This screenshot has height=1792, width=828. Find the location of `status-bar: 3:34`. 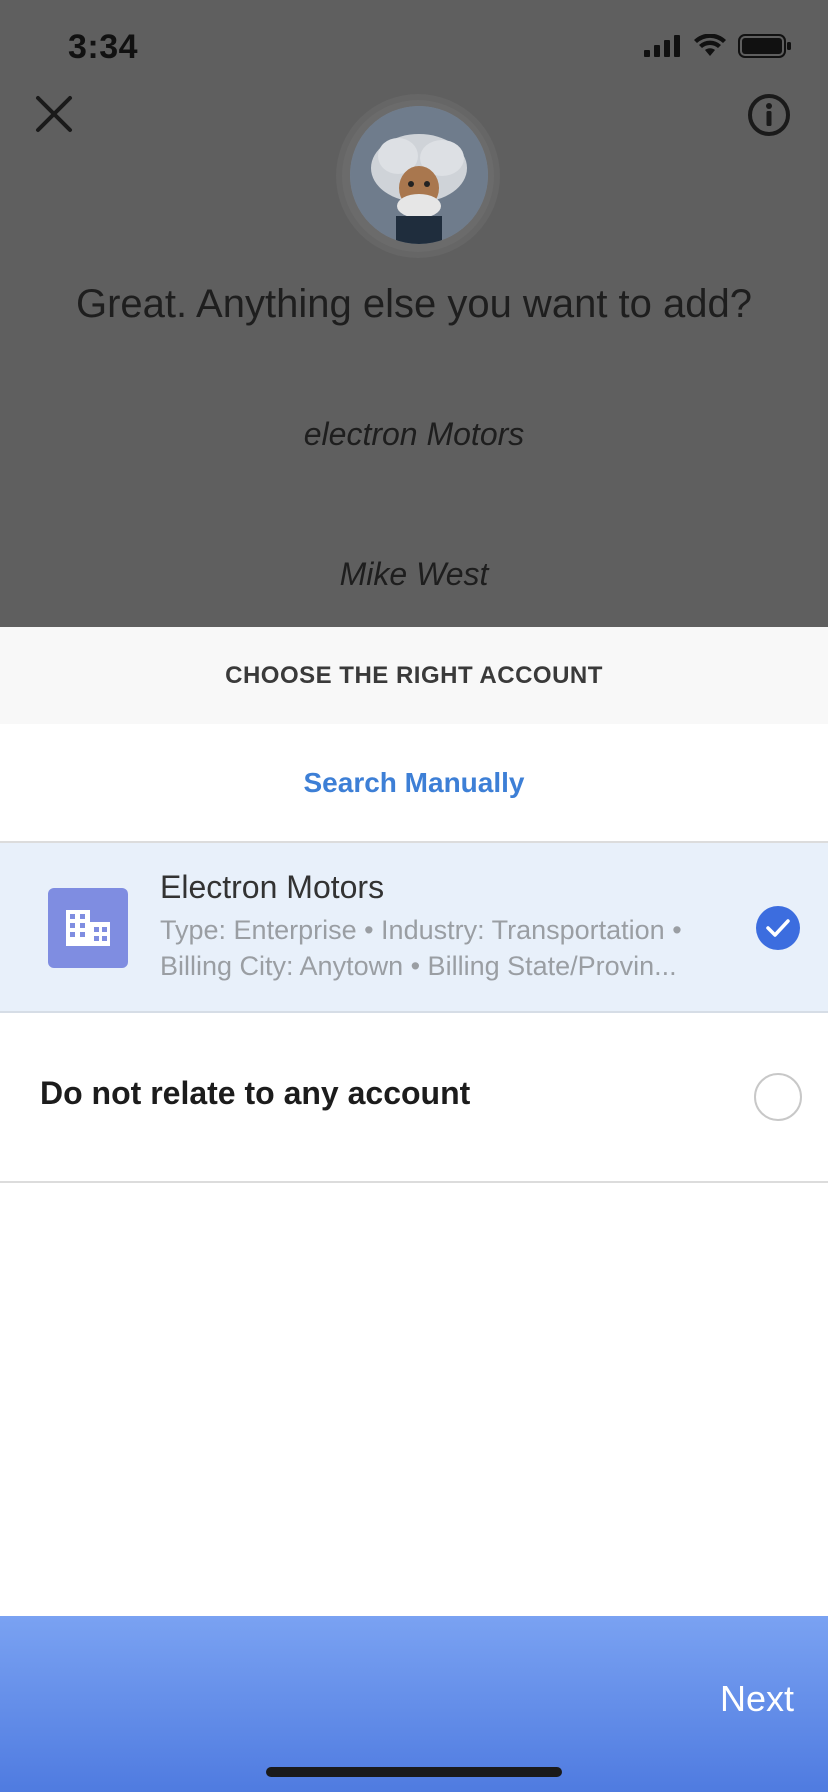

status-bar: 3:34 is located at coordinates (414, 50).